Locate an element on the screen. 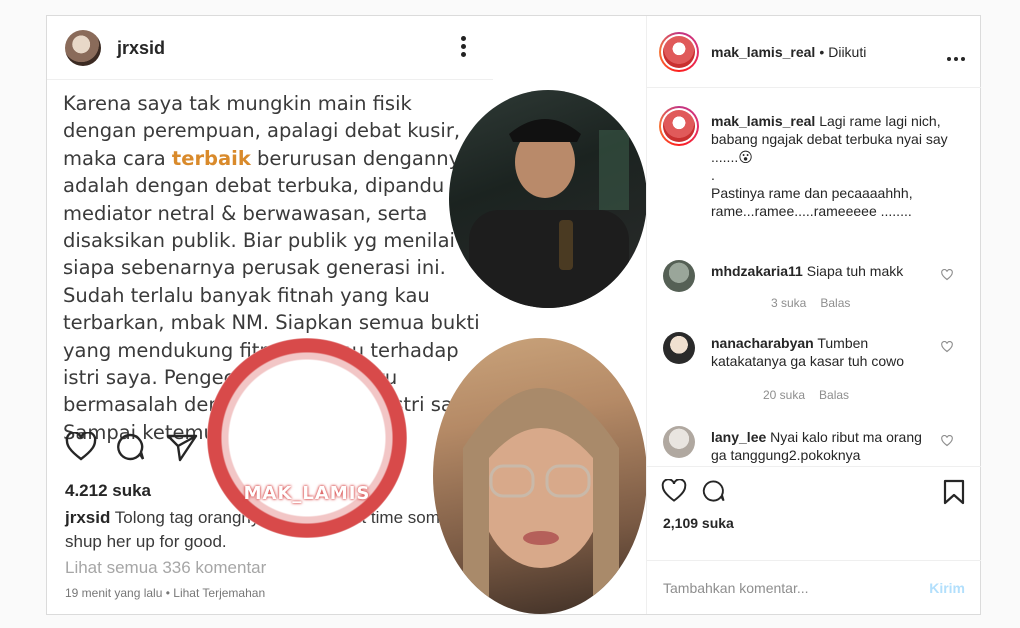 The height and width of the screenshot is (628, 1020). screenshot-likes: 4.212 suka is located at coordinates (108, 490).